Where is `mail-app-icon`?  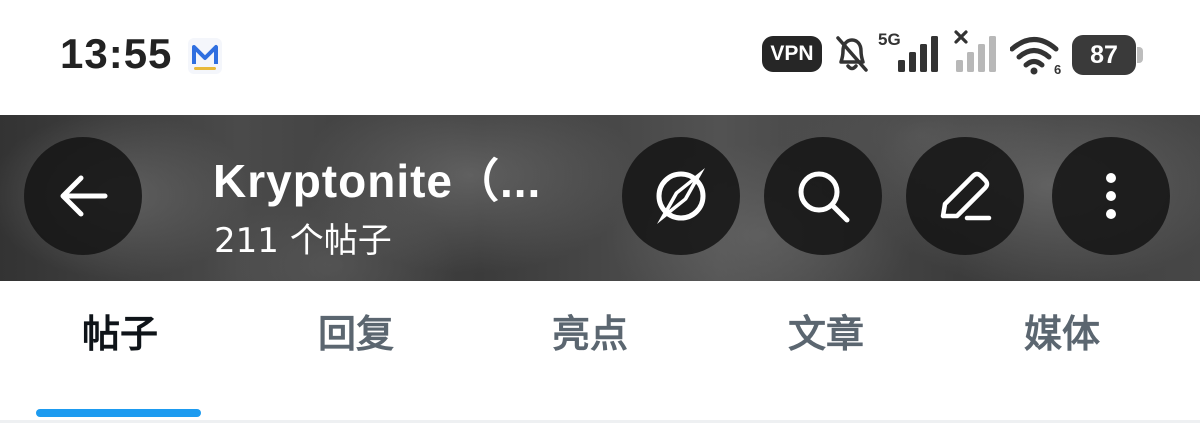
mail-app-icon is located at coordinates (205, 56).